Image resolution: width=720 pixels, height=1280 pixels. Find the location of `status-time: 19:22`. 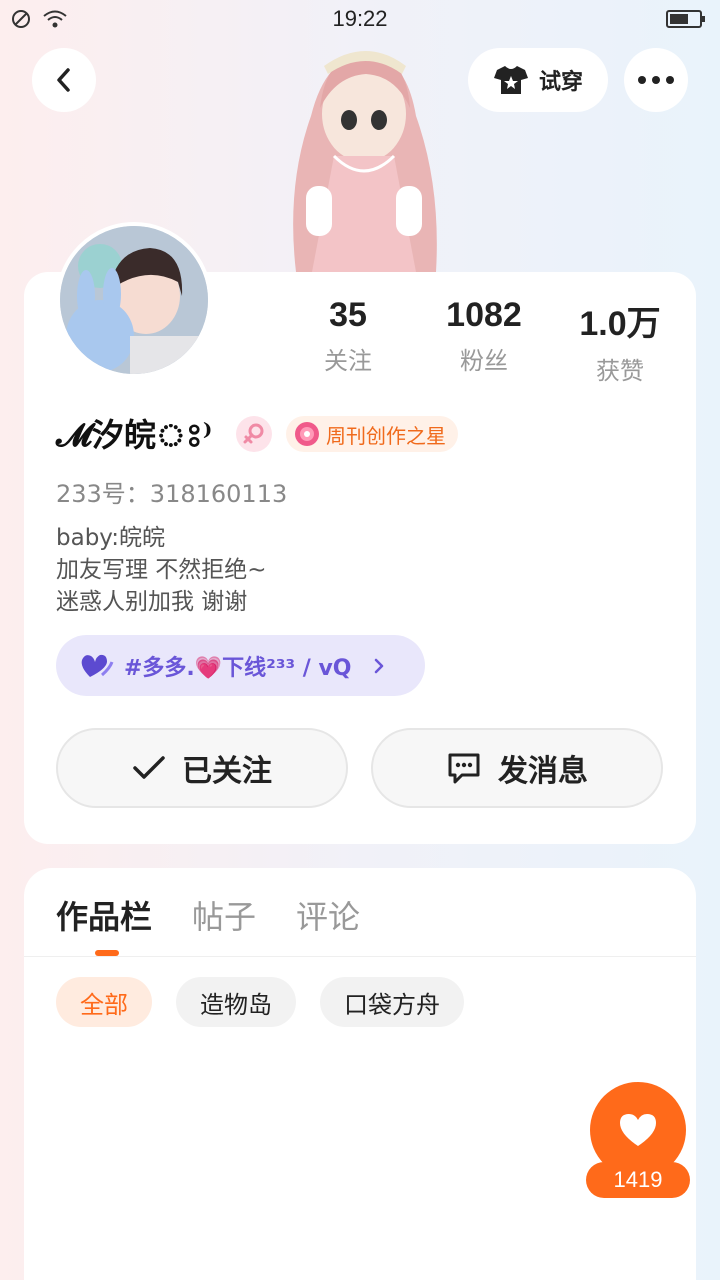

status-time: 19:22 is located at coordinates (360, 18).